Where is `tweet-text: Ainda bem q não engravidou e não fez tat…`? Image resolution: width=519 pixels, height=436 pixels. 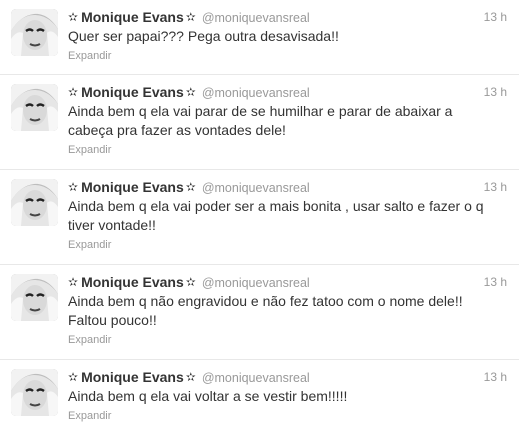
tweet-text: Ainda bem q não engravidou e não fez tat… is located at coordinates (265, 310).